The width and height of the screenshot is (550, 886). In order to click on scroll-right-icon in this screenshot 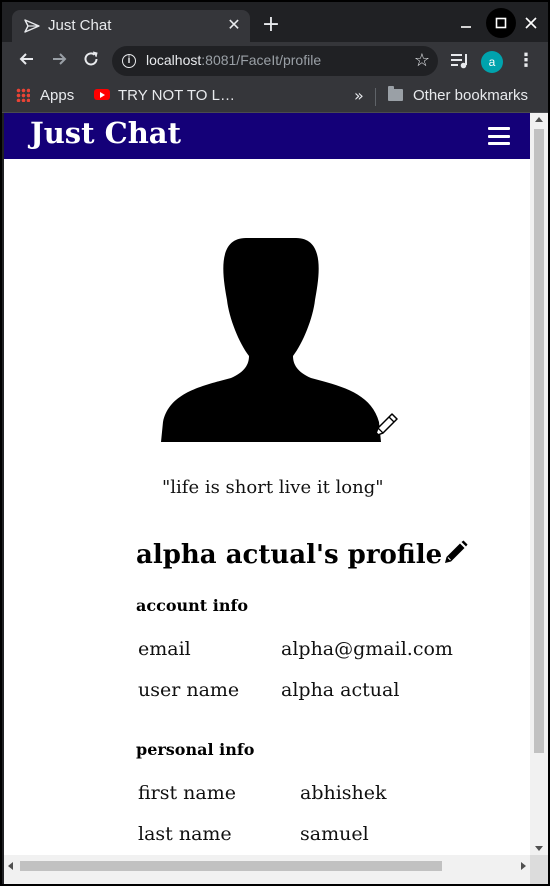, I will do `click(523, 866)`.